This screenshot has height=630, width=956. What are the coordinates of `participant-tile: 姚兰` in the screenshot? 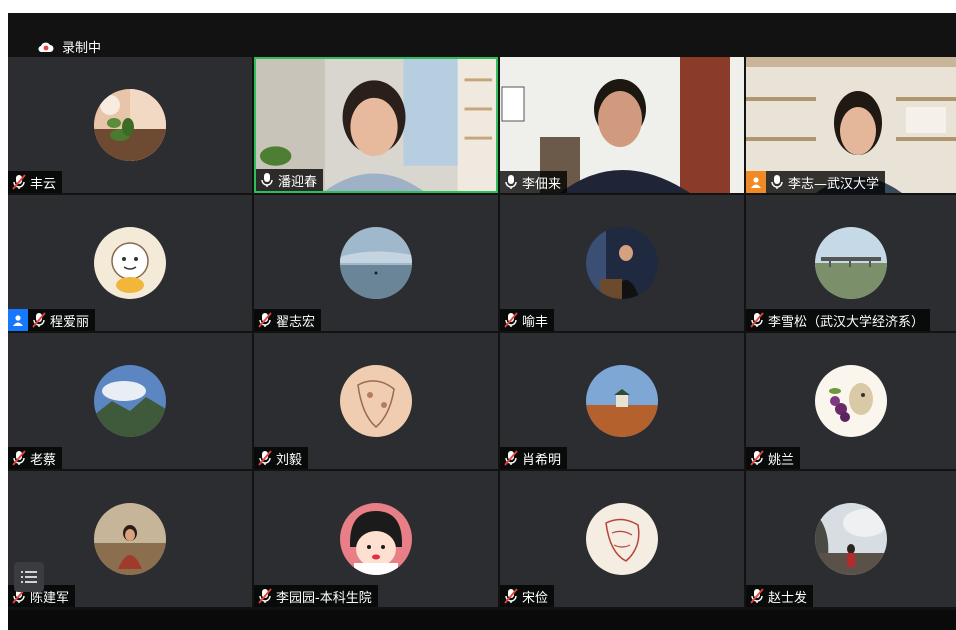 It's located at (851, 401).